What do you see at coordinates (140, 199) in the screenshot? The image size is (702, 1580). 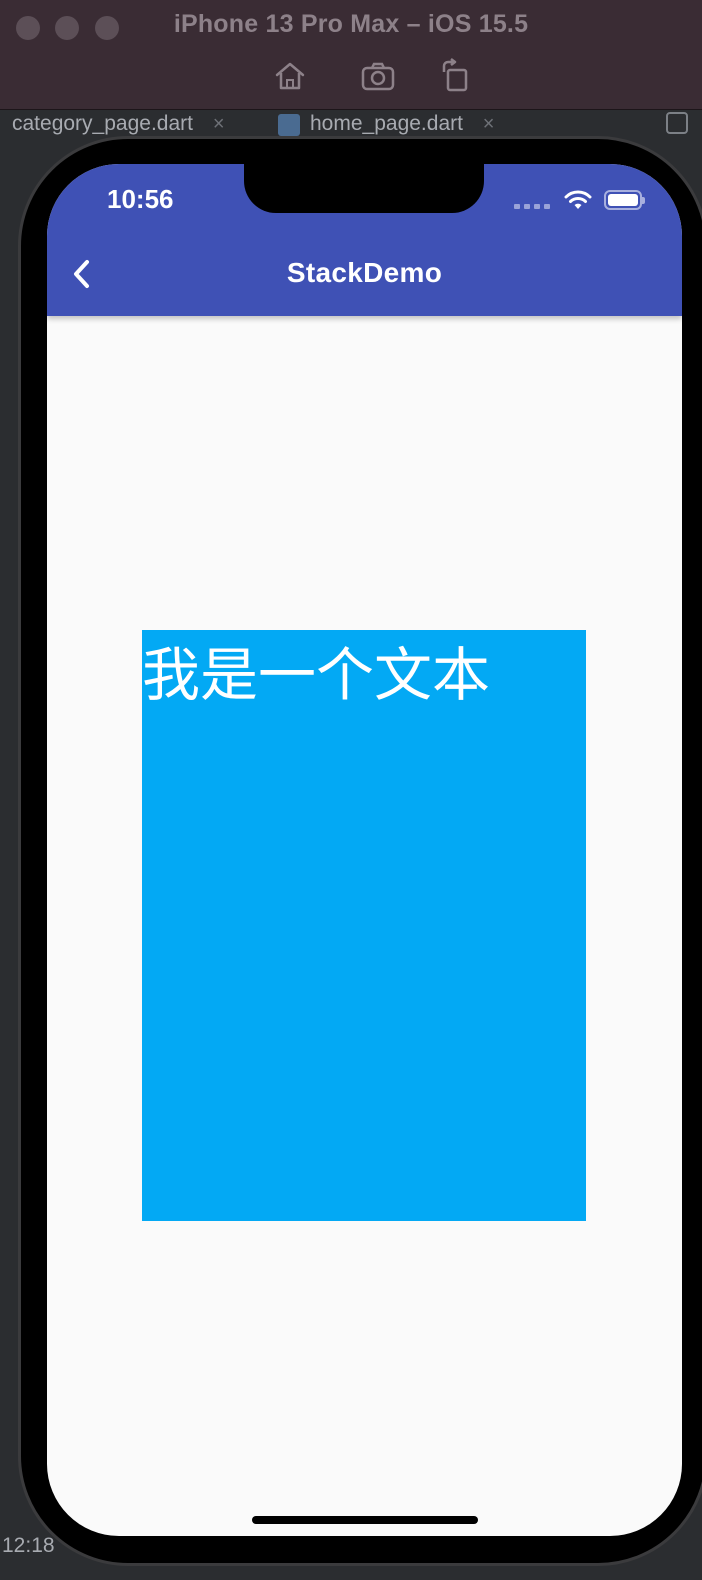 I see `status-time: 10:56` at bounding box center [140, 199].